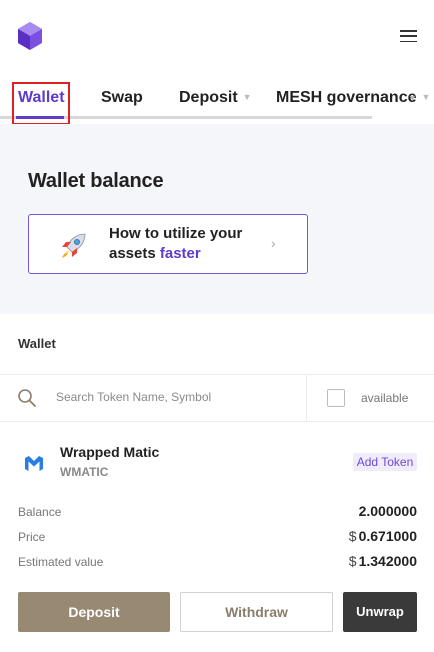  I want to click on token-symbol: WMATIC, so click(84, 472).